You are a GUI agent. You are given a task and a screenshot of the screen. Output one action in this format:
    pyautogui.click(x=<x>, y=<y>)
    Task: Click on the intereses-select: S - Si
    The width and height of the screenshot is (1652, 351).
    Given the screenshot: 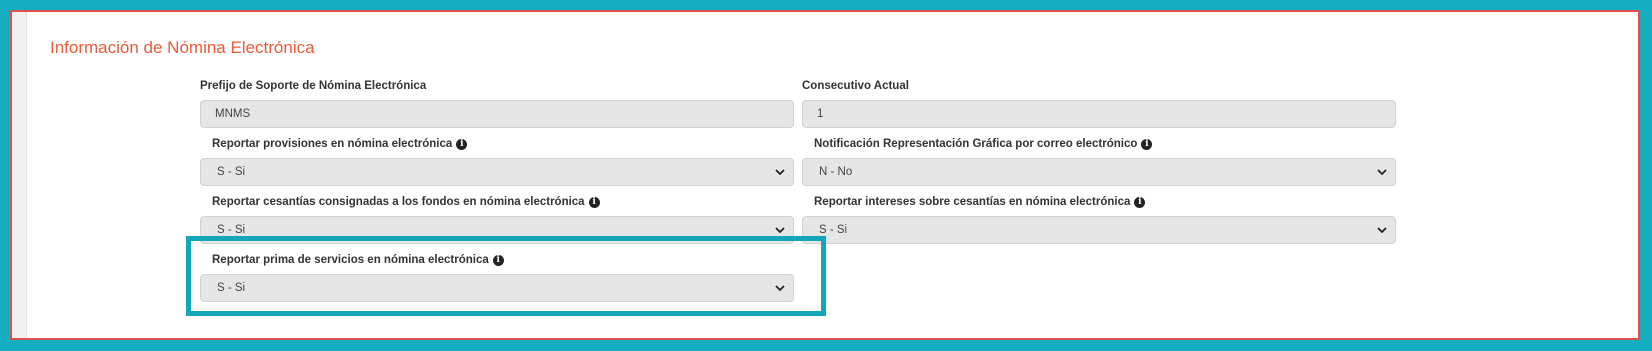 What is the action you would take?
    pyautogui.click(x=1099, y=230)
    